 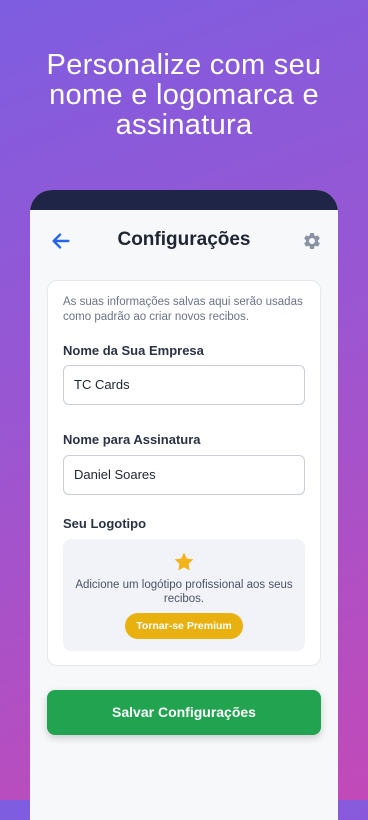 I want to click on gear-icon, so click(x=312, y=240).